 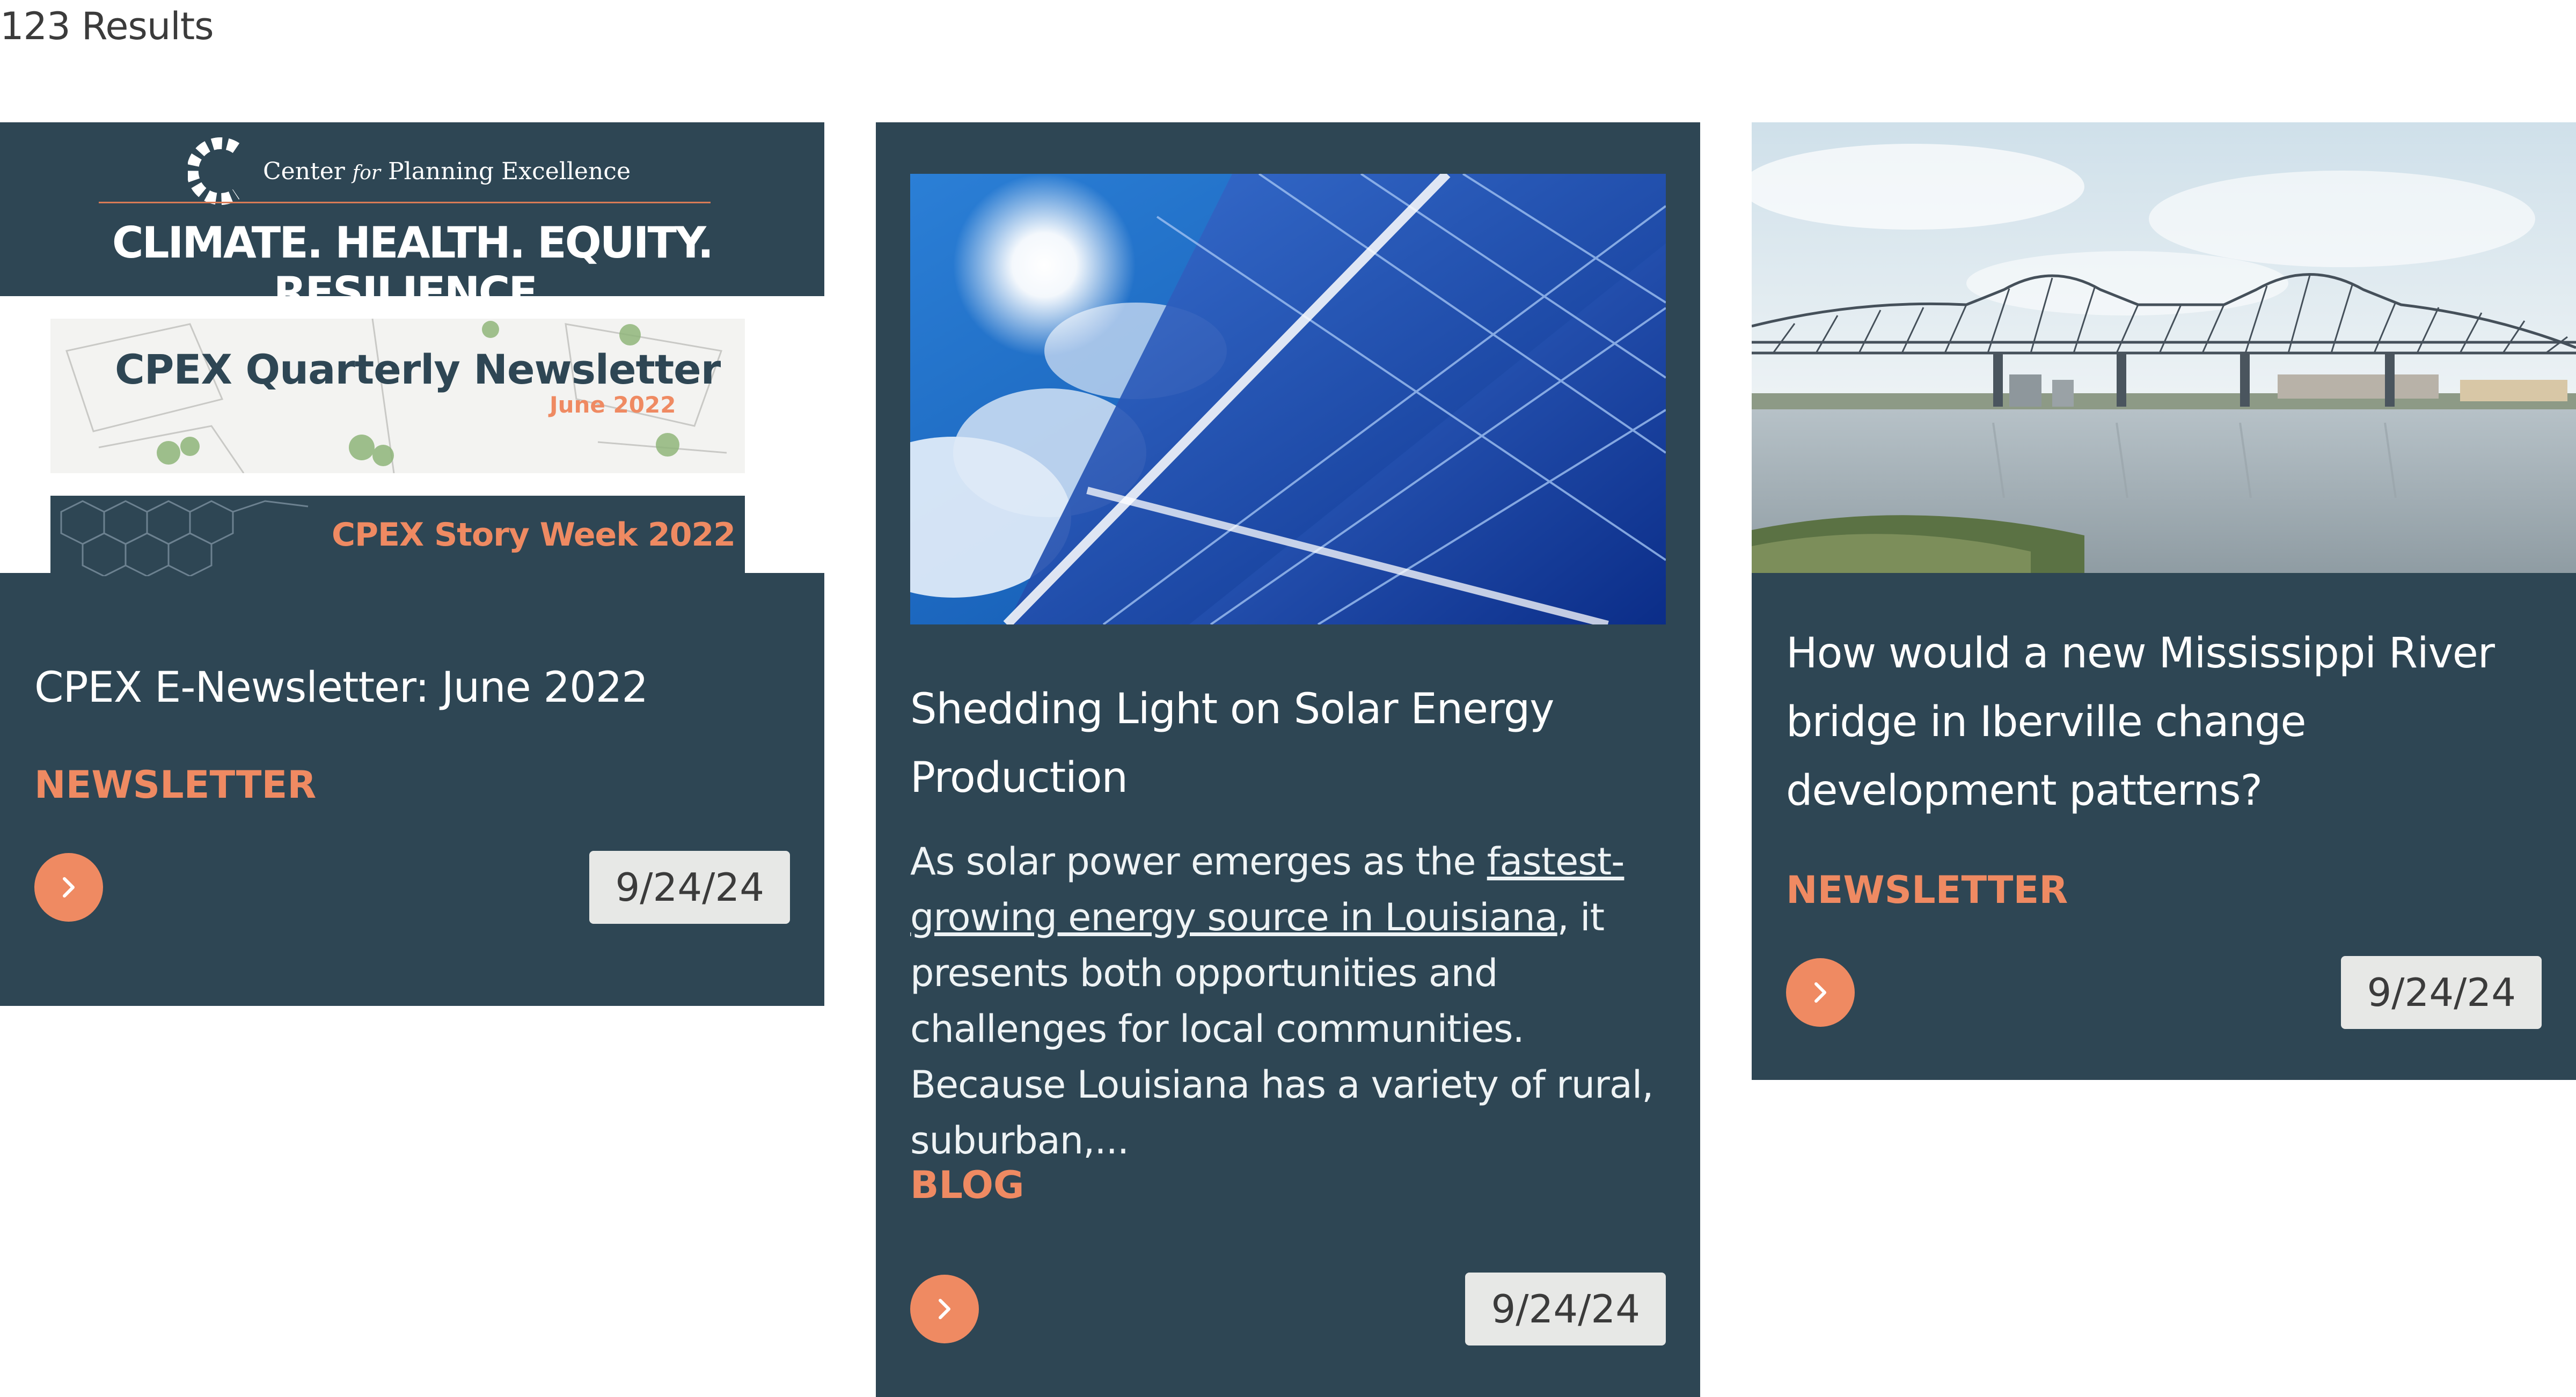 I want to click on bridge-image, so click(x=2164, y=347).